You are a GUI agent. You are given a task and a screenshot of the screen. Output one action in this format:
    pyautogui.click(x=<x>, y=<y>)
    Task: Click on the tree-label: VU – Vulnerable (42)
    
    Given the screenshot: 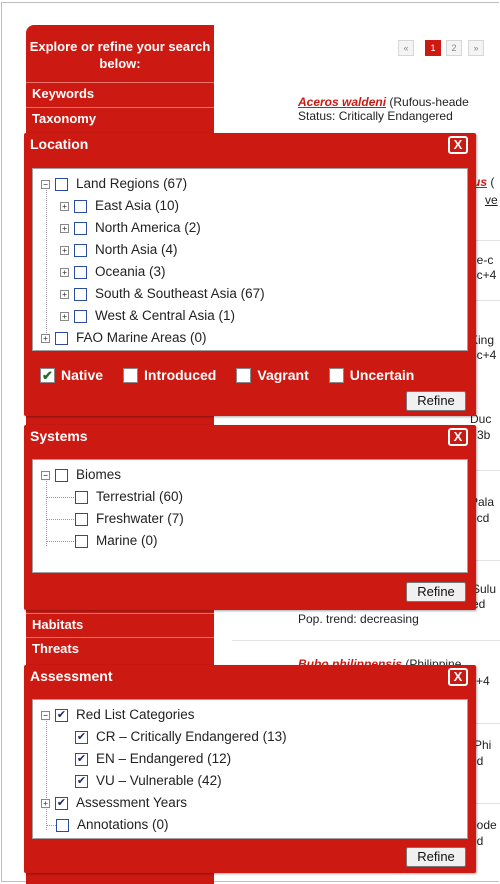 What is the action you would take?
    pyautogui.click(x=159, y=780)
    